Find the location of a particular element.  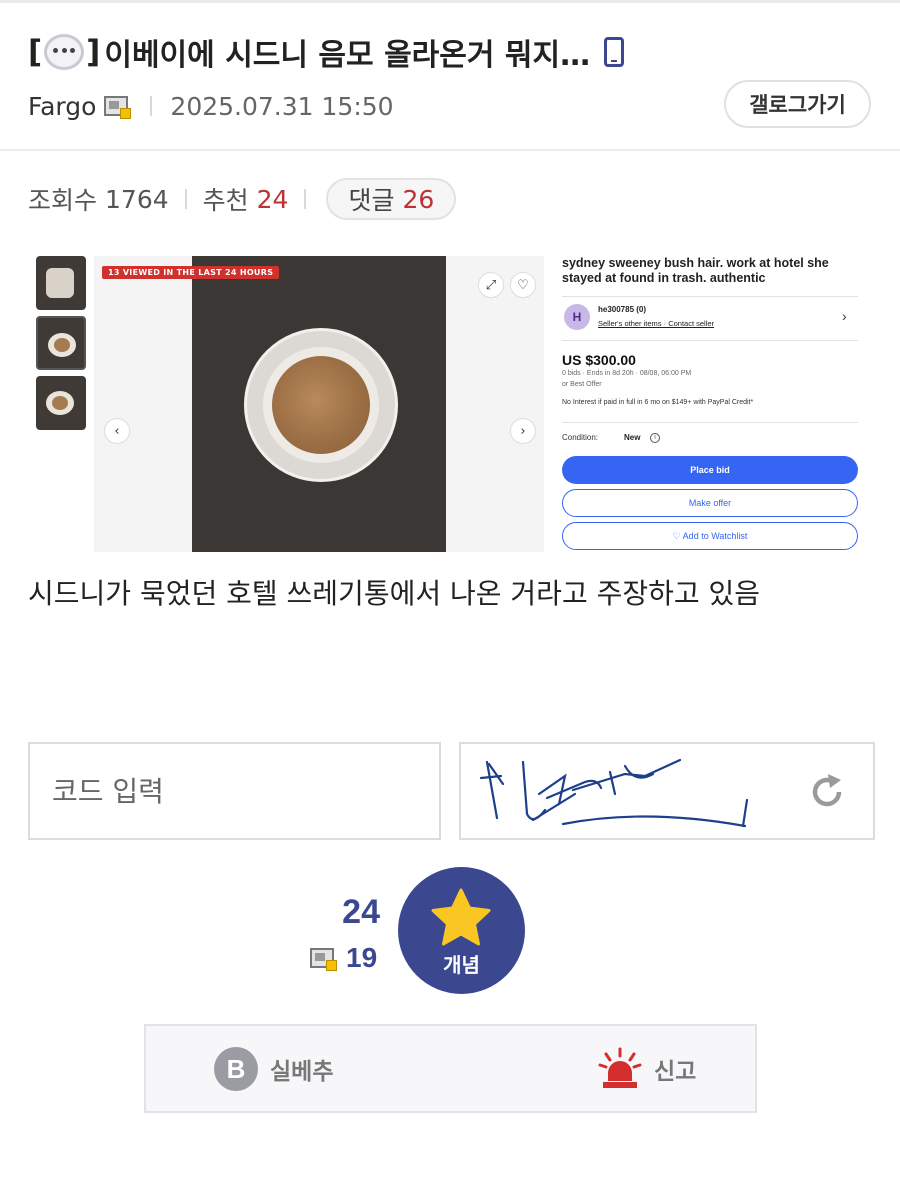

post-meta: Fargo 2025.07.31 15:50 is located at coordinates (211, 106).